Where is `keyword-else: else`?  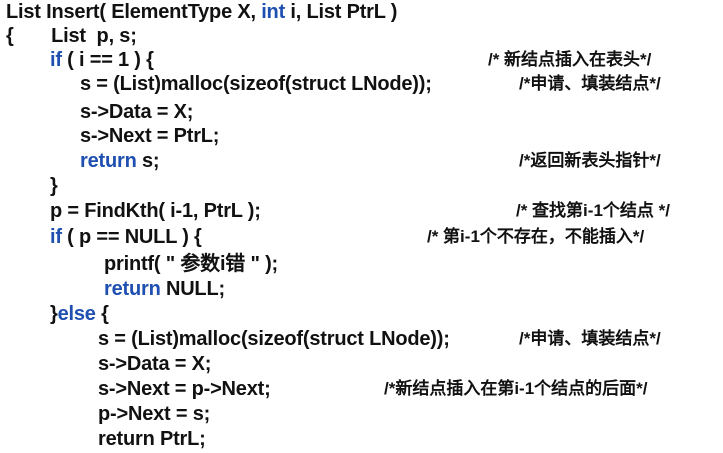 keyword-else: else is located at coordinates (76, 314).